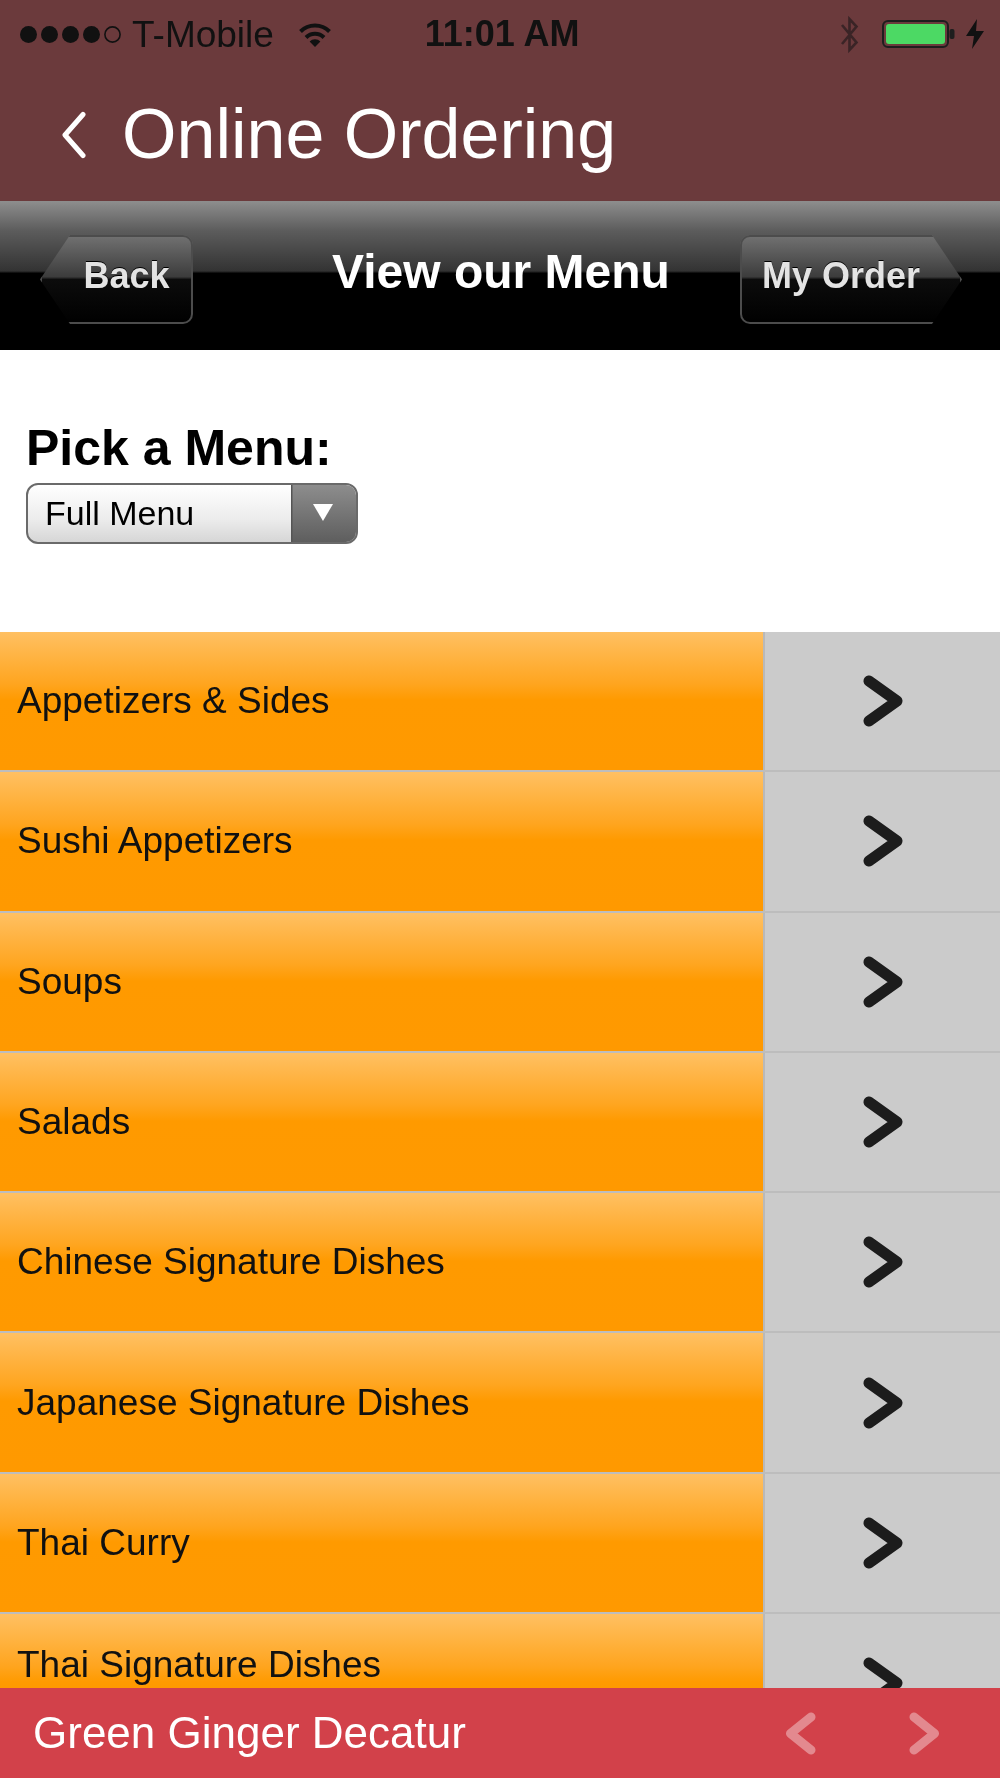 The height and width of the screenshot is (1778, 1000). I want to click on battery-icon, so click(918, 34).